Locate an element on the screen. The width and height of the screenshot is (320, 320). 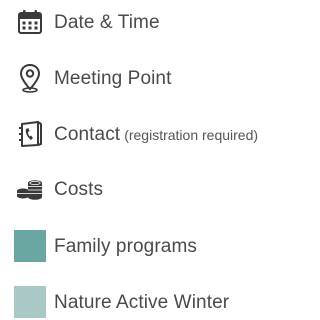
nature-active-winter-swatch is located at coordinates (30, 302).